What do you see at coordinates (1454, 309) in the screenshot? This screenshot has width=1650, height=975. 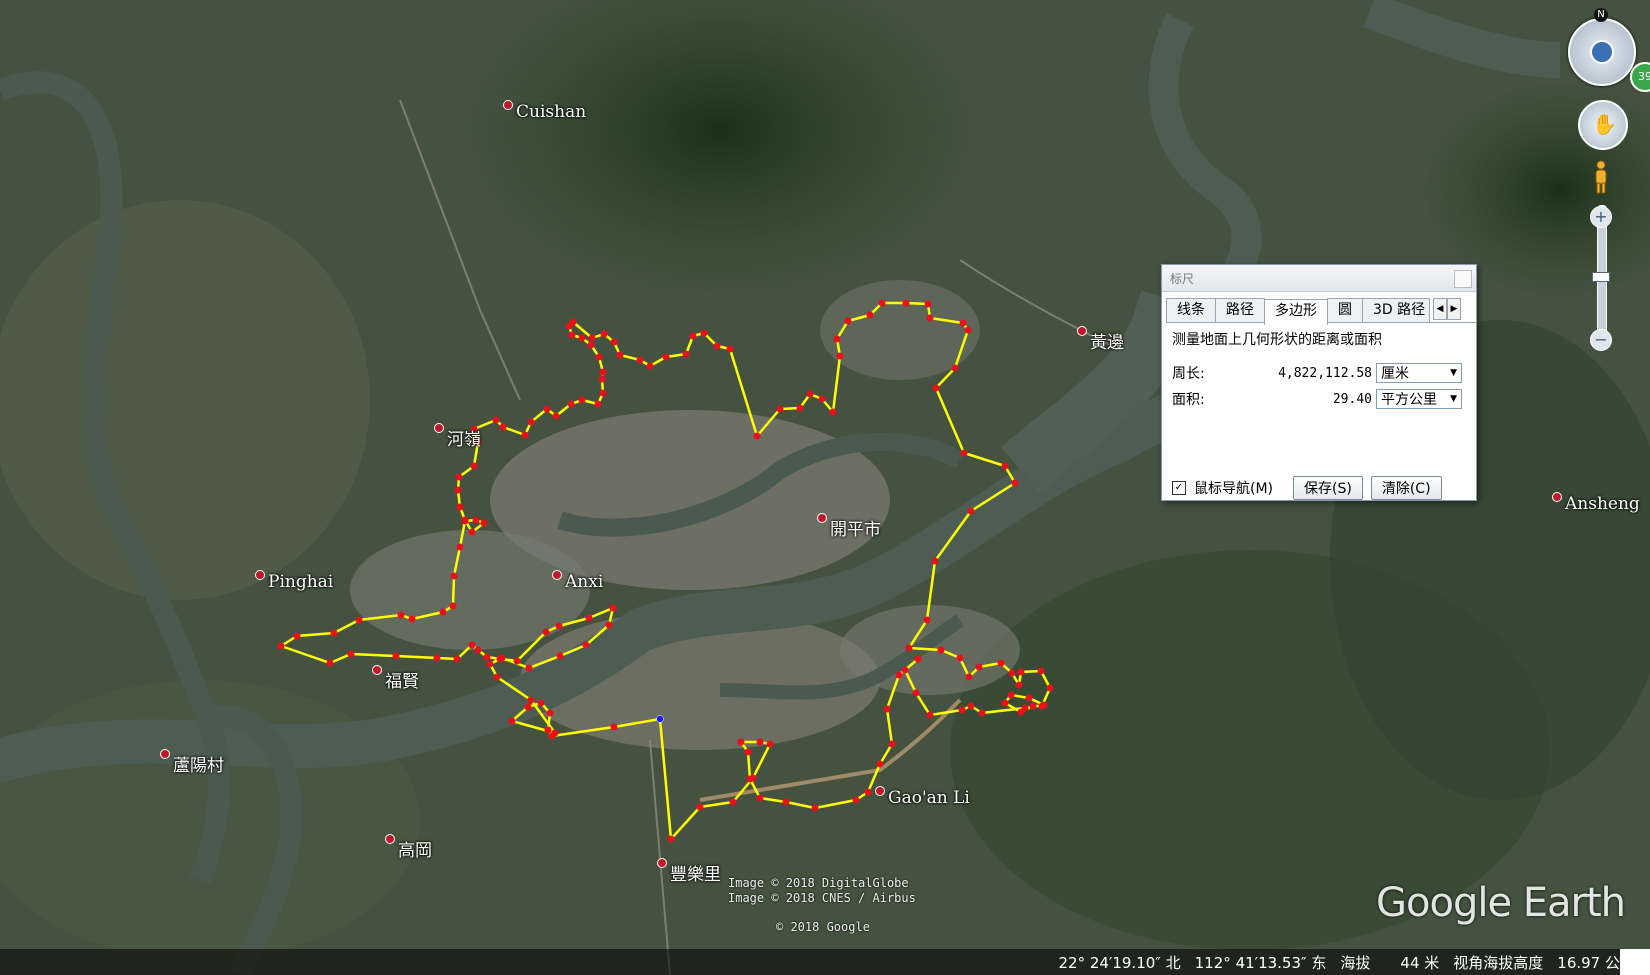 I see `tab-scroll-right-icon: ▶` at bounding box center [1454, 309].